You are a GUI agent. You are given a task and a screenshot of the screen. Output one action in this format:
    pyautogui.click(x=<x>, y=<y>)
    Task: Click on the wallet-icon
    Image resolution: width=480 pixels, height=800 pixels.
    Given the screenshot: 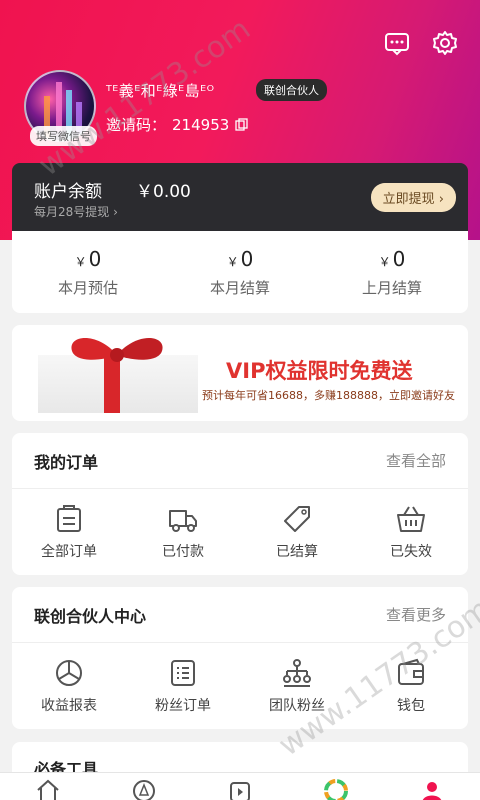 What is the action you would take?
    pyautogui.click(x=411, y=671)
    